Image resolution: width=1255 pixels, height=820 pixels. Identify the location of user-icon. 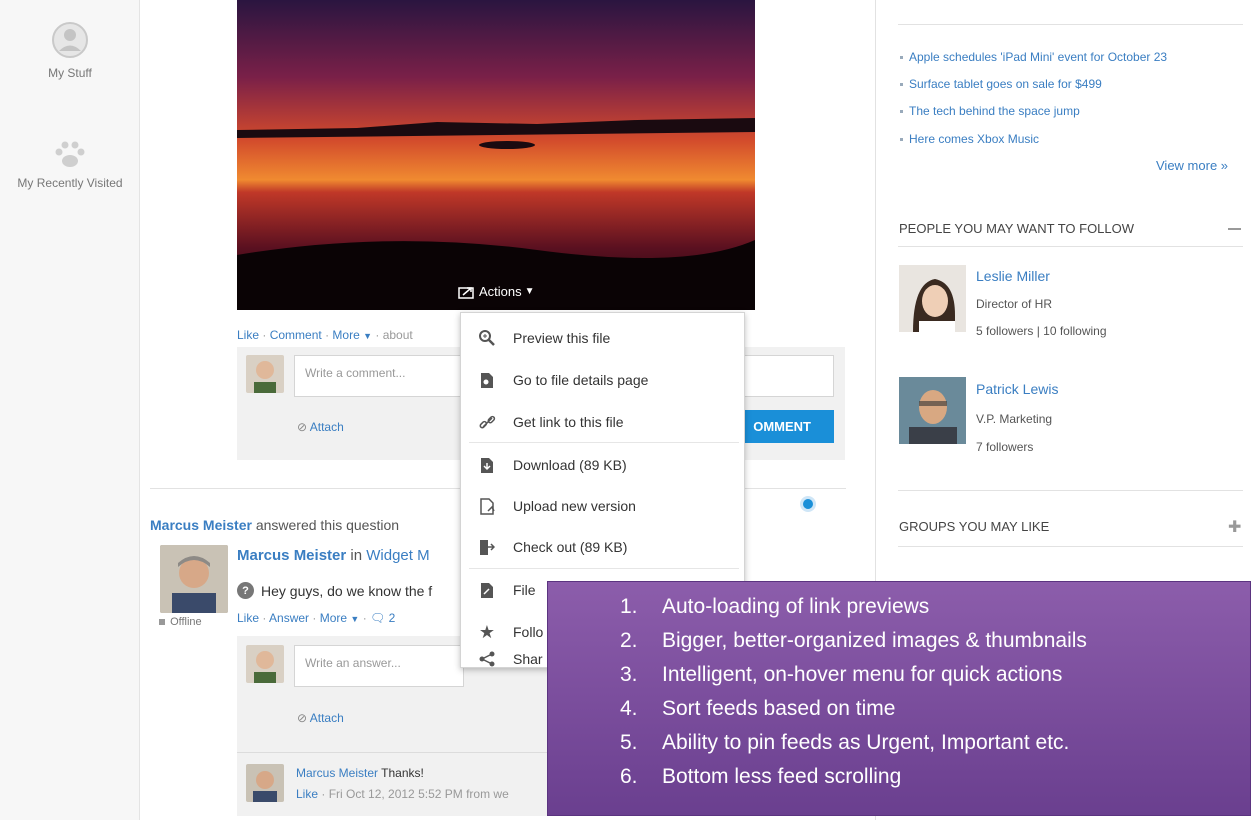
(70, 40).